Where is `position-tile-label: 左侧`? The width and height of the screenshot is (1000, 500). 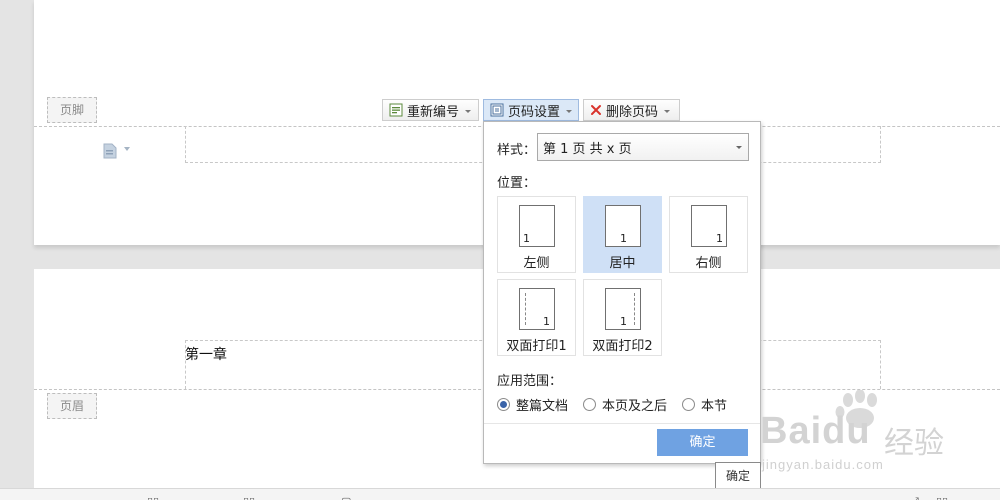
position-tile-label: 左侧 is located at coordinates (536, 263).